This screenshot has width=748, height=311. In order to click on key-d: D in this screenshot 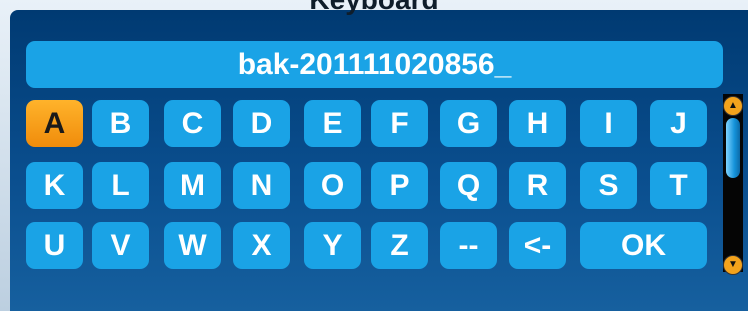, I will do `click(261, 123)`.